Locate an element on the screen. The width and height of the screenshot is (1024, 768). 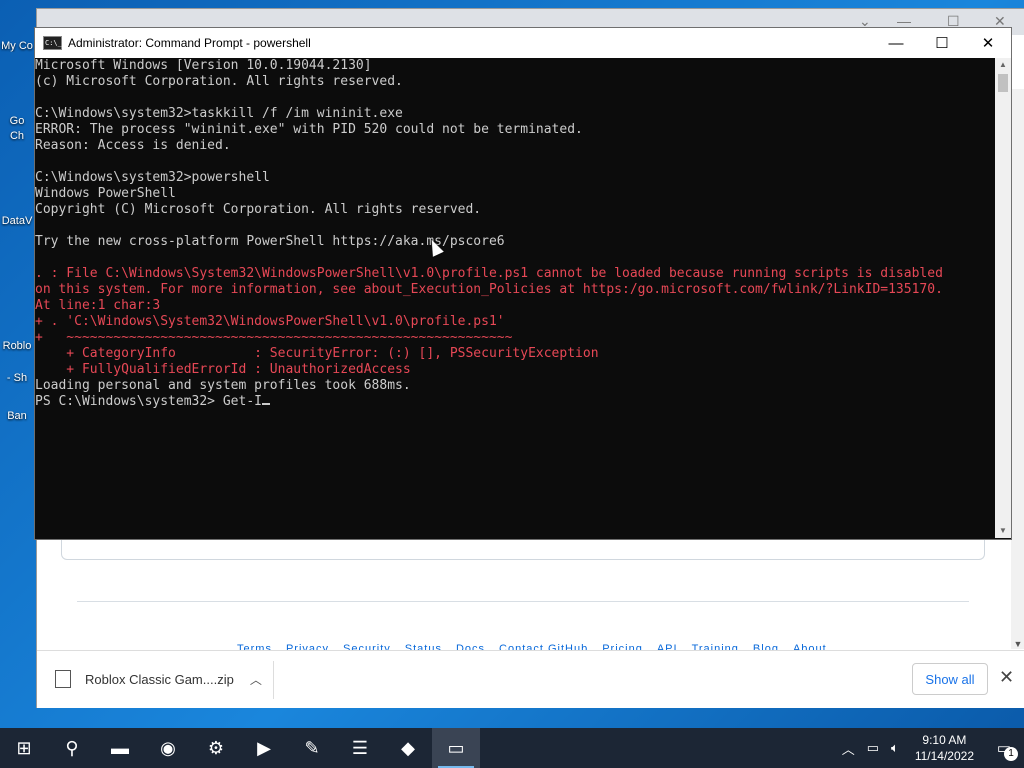
console-scrollbar: ▲ ▼ is located at coordinates (1003, 298).